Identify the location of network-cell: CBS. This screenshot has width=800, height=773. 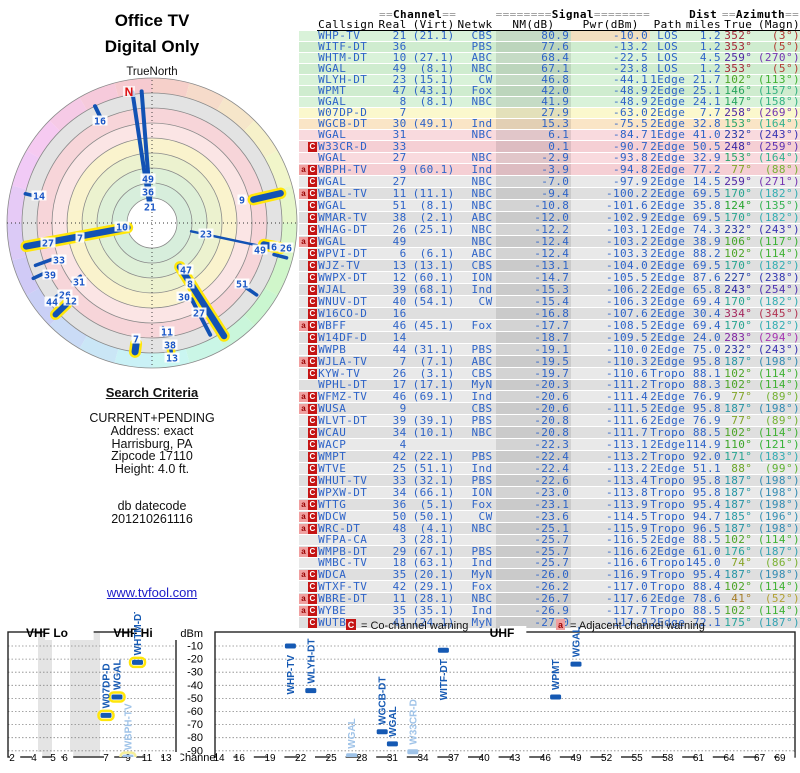
(476, 265).